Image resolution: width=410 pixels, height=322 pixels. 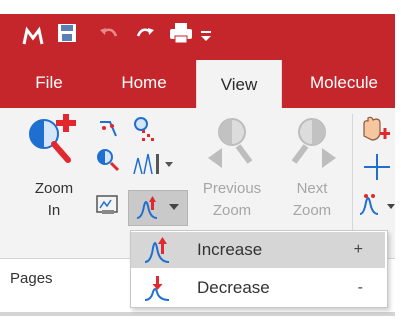 I want to click on app-logo-icon, so click(x=33, y=35).